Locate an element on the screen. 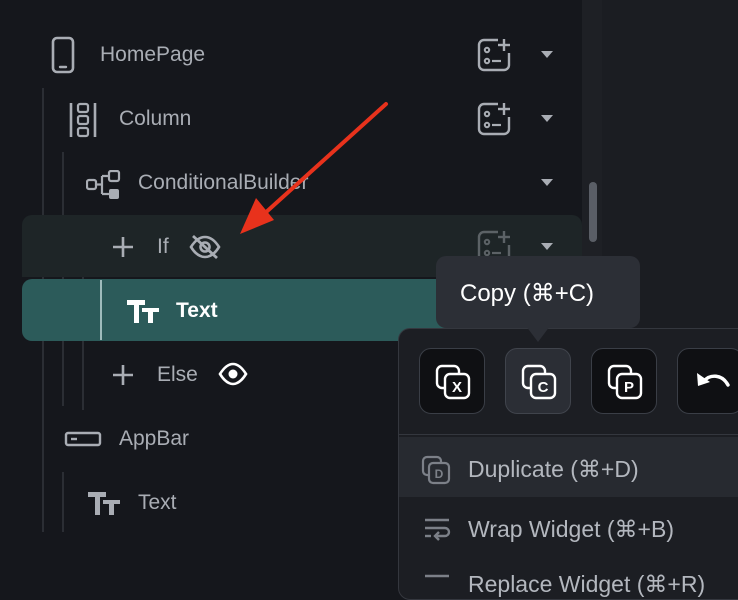 This screenshot has width=738, height=600. cut-button: X is located at coordinates (452, 381).